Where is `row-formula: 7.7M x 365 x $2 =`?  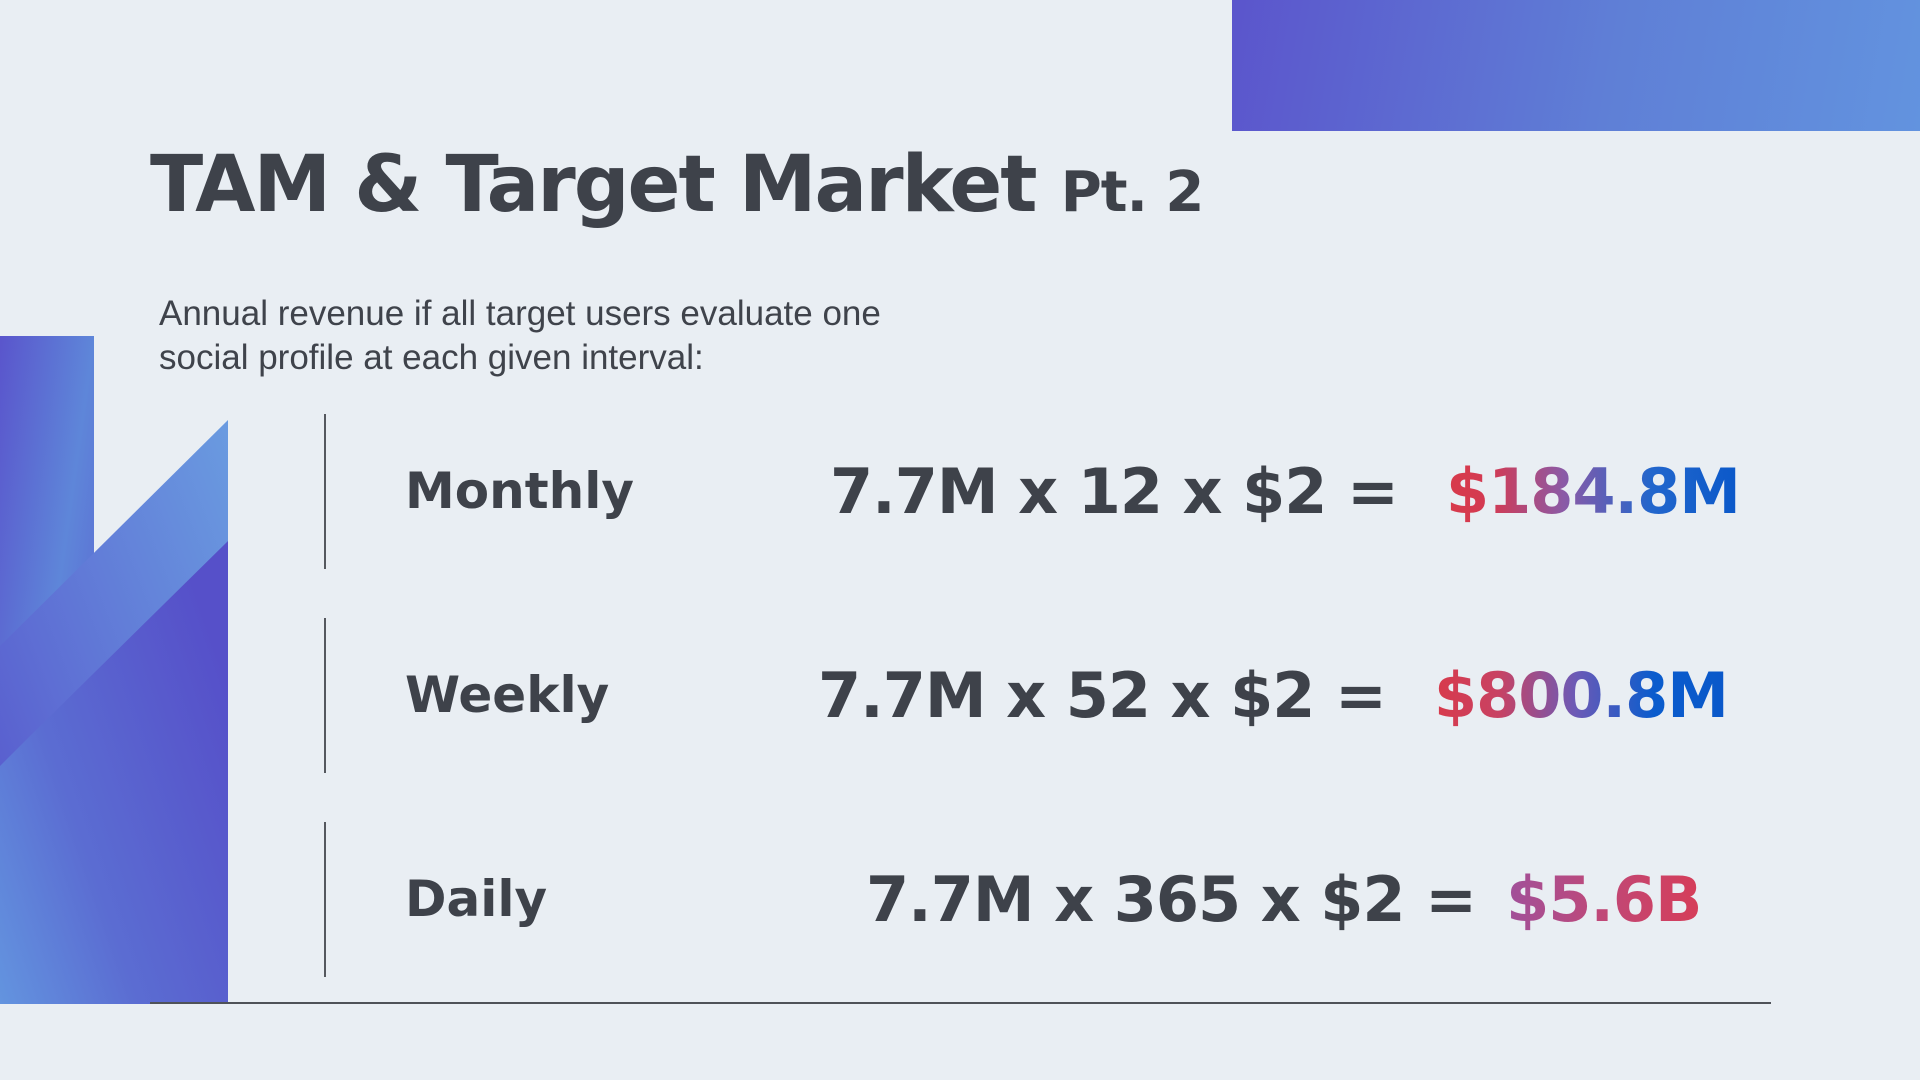
row-formula: 7.7M x 365 x $2 = is located at coordinates (1171, 899).